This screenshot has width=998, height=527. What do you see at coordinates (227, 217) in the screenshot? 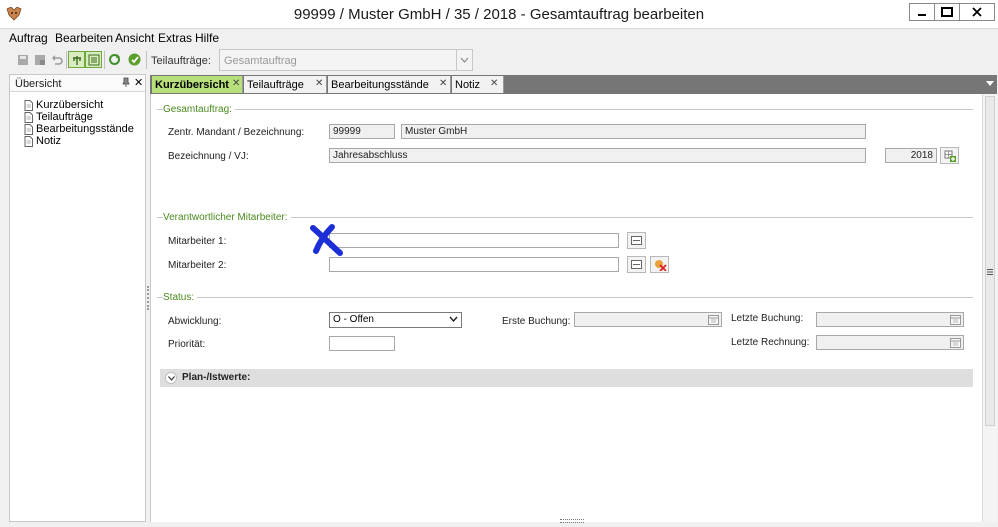
I see `section-mitarbeiter-title: Verantwortlicher Mitarbeiter:` at bounding box center [227, 217].